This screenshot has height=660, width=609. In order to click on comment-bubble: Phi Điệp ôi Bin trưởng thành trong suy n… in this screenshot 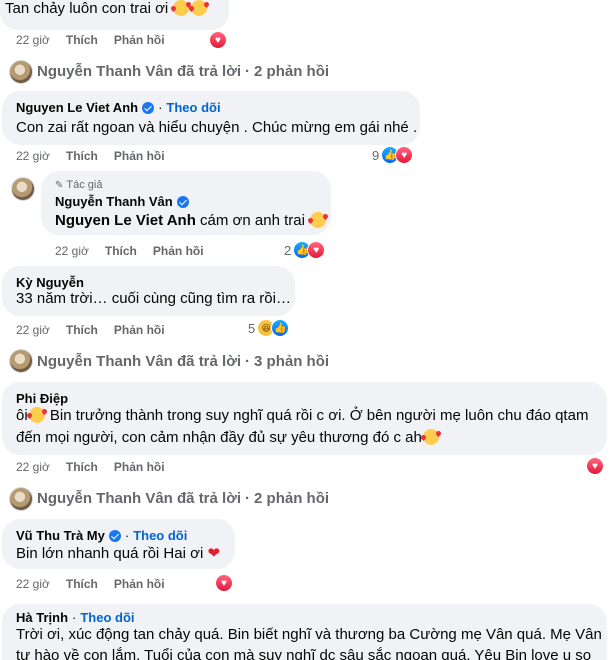, I will do `click(304, 418)`.